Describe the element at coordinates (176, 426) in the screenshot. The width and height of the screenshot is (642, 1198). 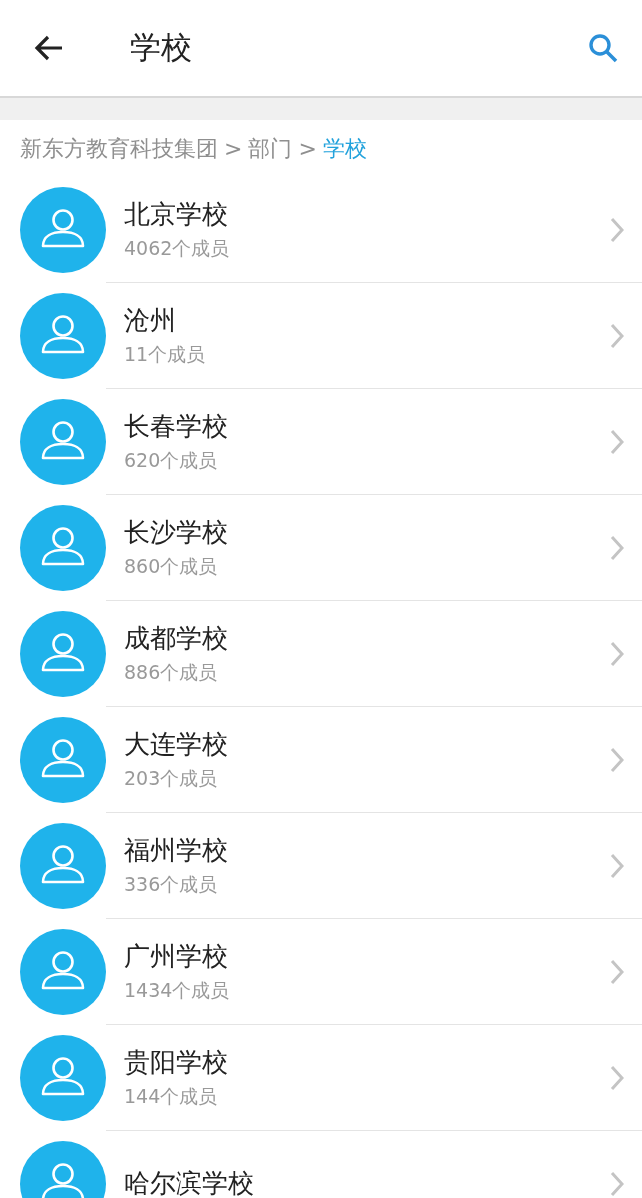
I see `school-name: 长春学校` at that location.